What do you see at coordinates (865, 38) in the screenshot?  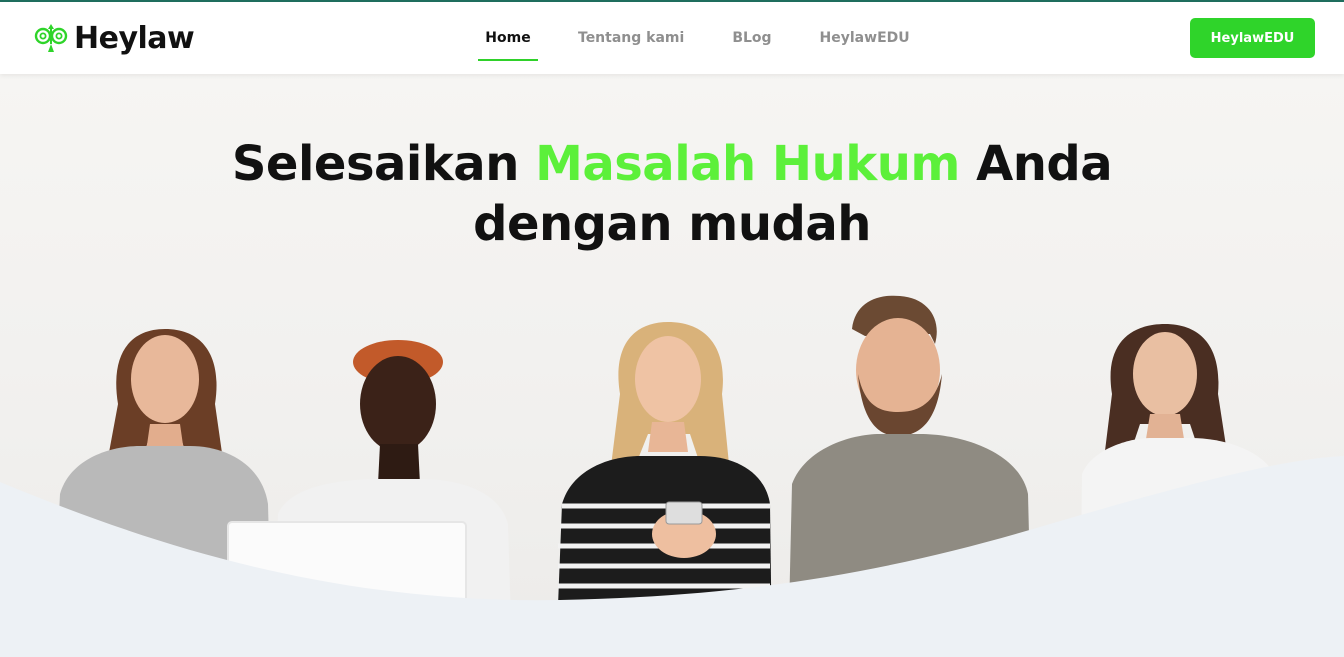 I see `nav-heylawedu: HeylawEDU` at bounding box center [865, 38].